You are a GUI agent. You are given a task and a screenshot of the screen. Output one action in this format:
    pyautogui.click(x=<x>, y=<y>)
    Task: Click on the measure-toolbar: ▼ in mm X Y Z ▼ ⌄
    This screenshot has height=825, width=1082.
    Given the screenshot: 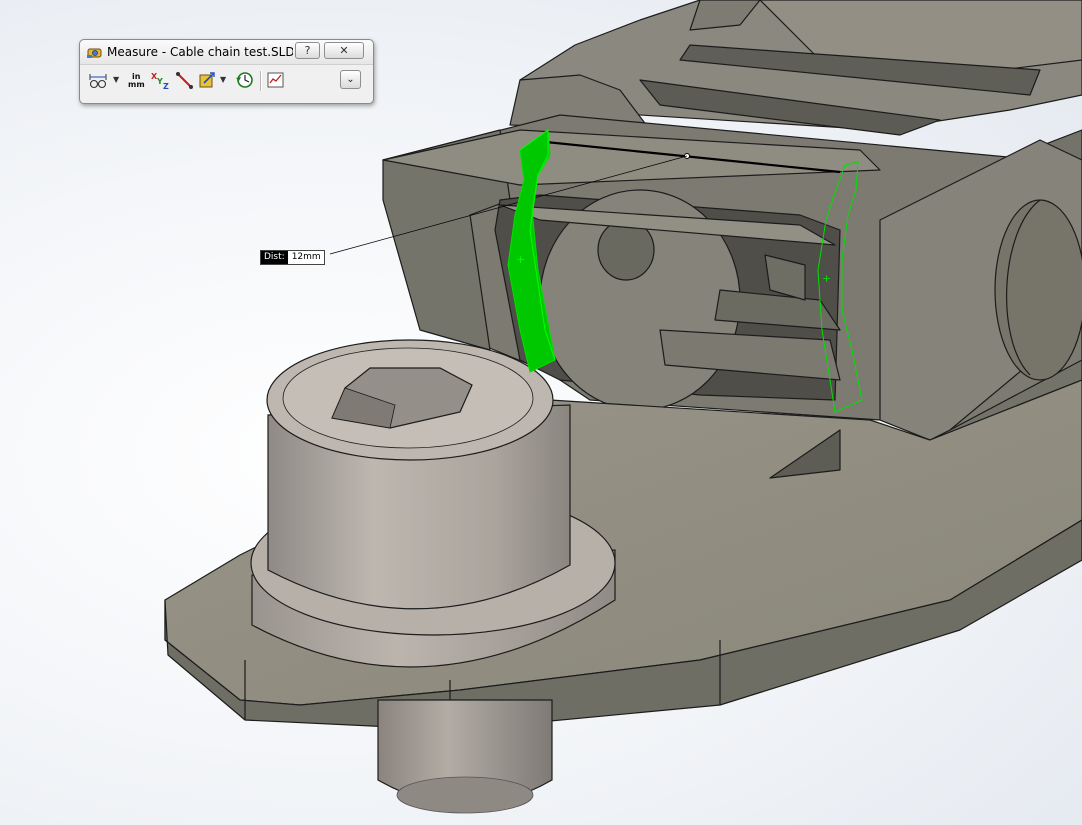 What is the action you would take?
    pyautogui.click(x=226, y=81)
    